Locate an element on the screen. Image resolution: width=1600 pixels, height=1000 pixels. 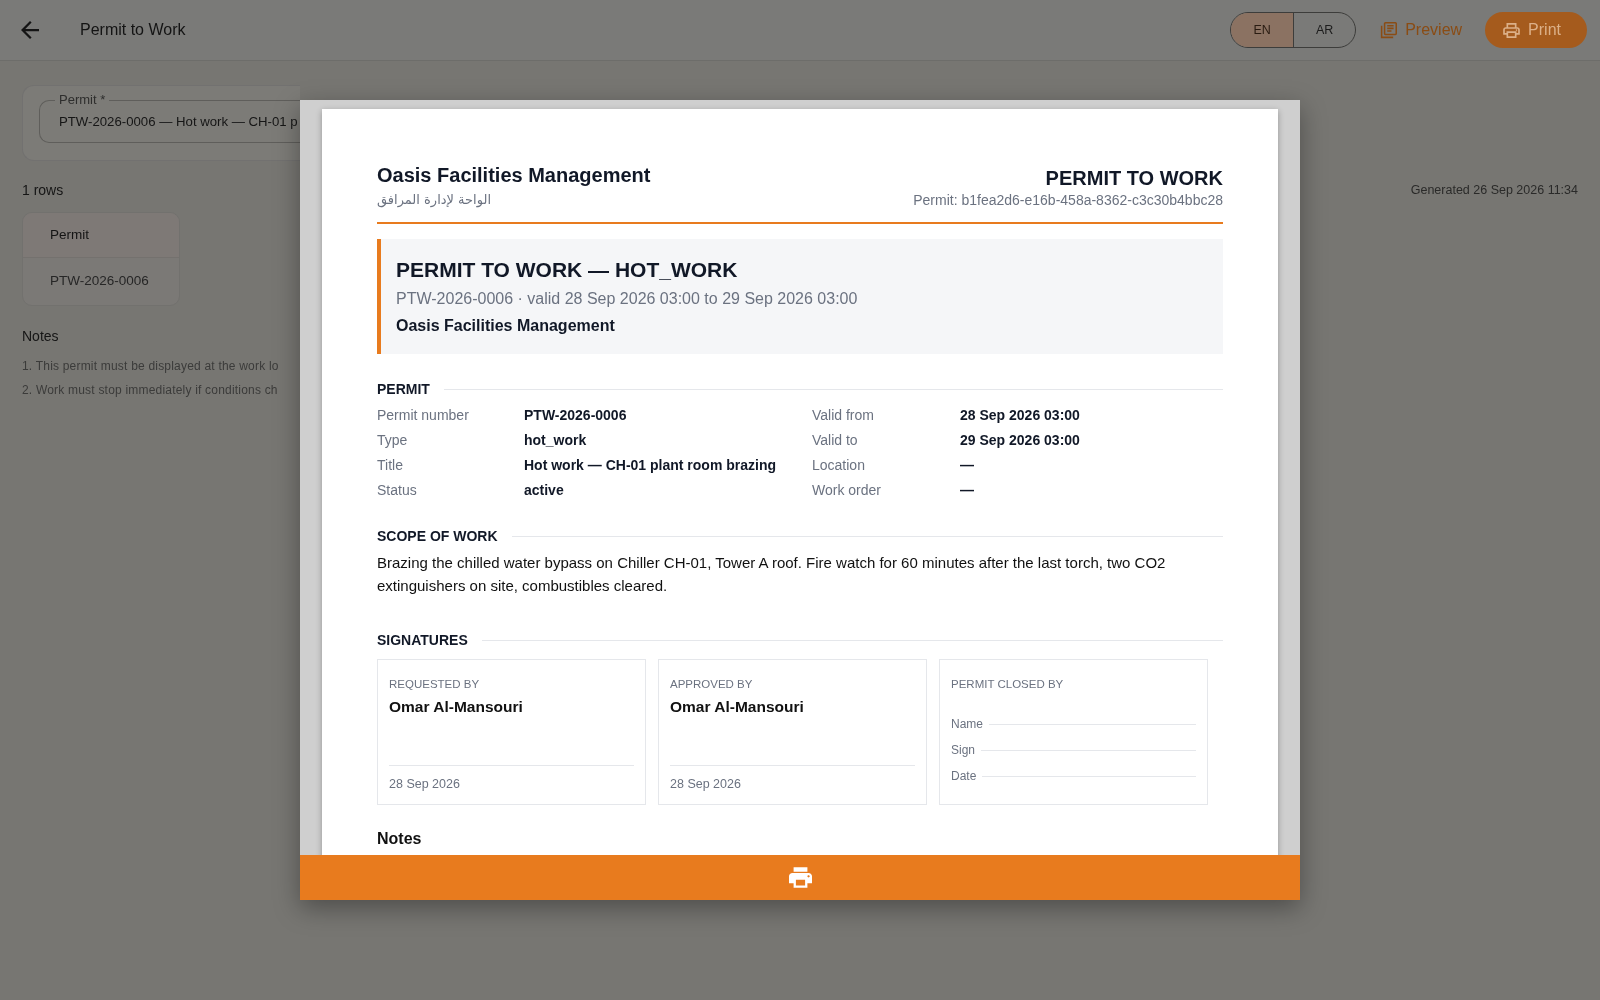
org-name-arabic: الواحة لإدارة المرافق is located at coordinates (434, 200).